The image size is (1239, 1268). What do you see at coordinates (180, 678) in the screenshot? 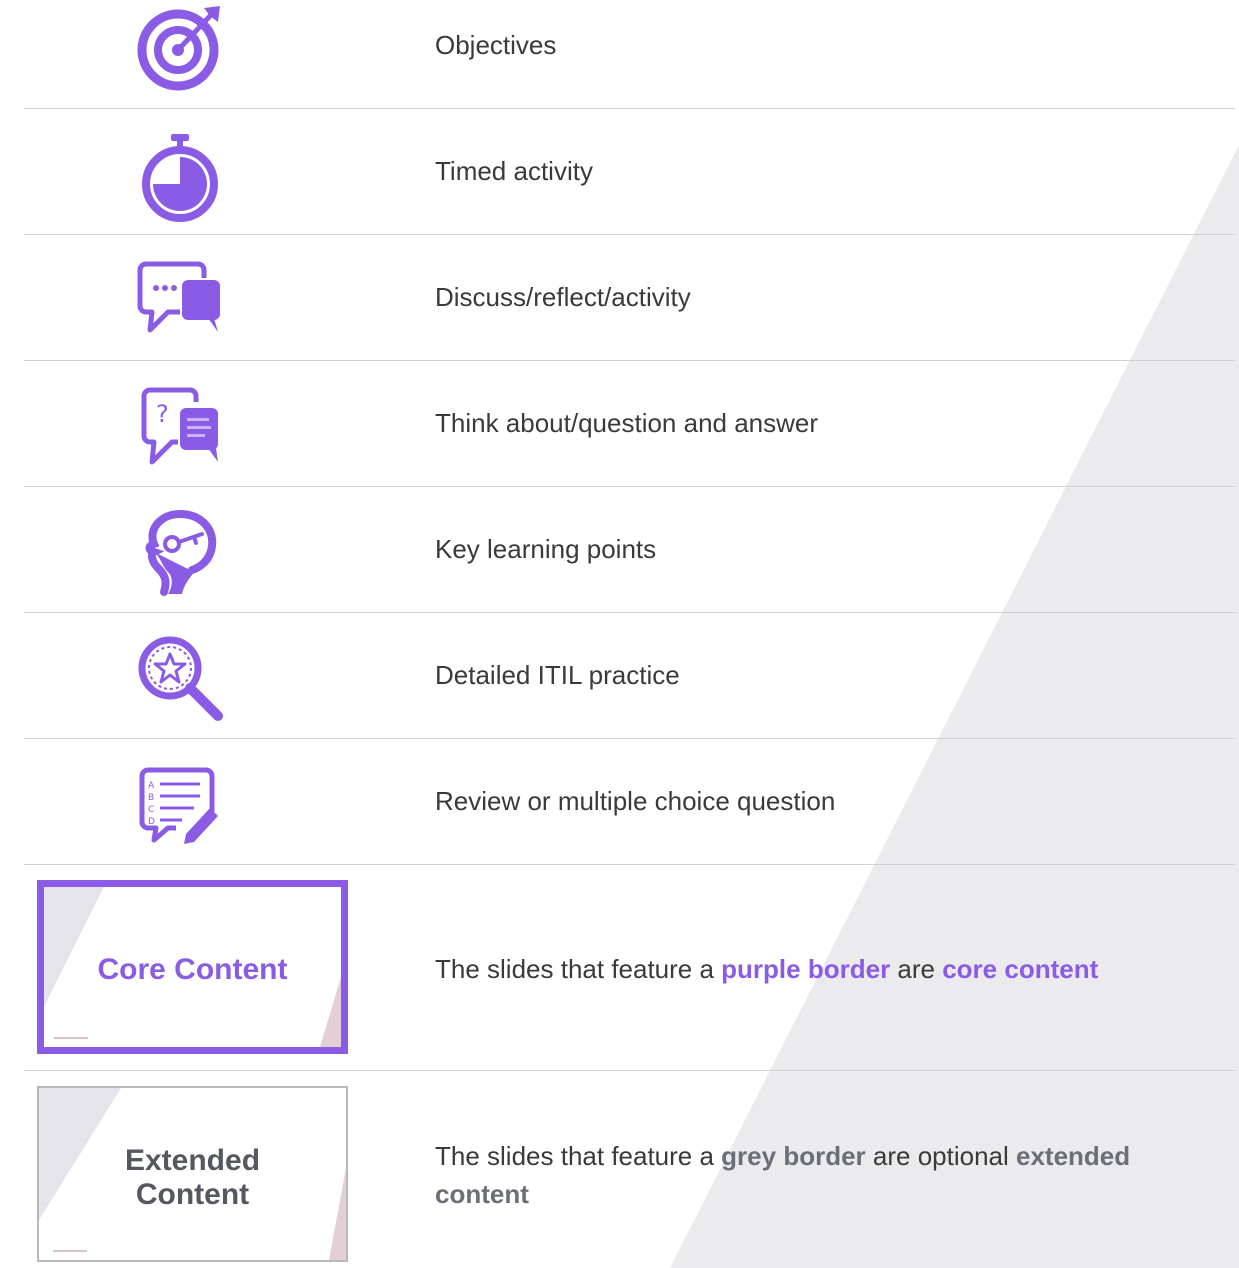
I see `magnifier-star-icon` at bounding box center [180, 678].